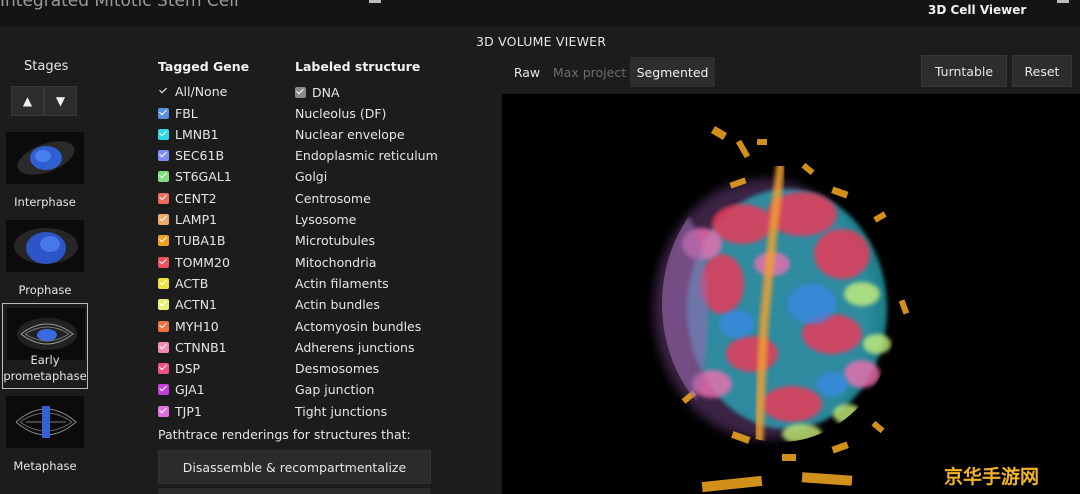 Image resolution: width=1080 pixels, height=494 pixels. What do you see at coordinates (366, 156) in the screenshot?
I see `structure-label: Endoplasmic reticulum` at bounding box center [366, 156].